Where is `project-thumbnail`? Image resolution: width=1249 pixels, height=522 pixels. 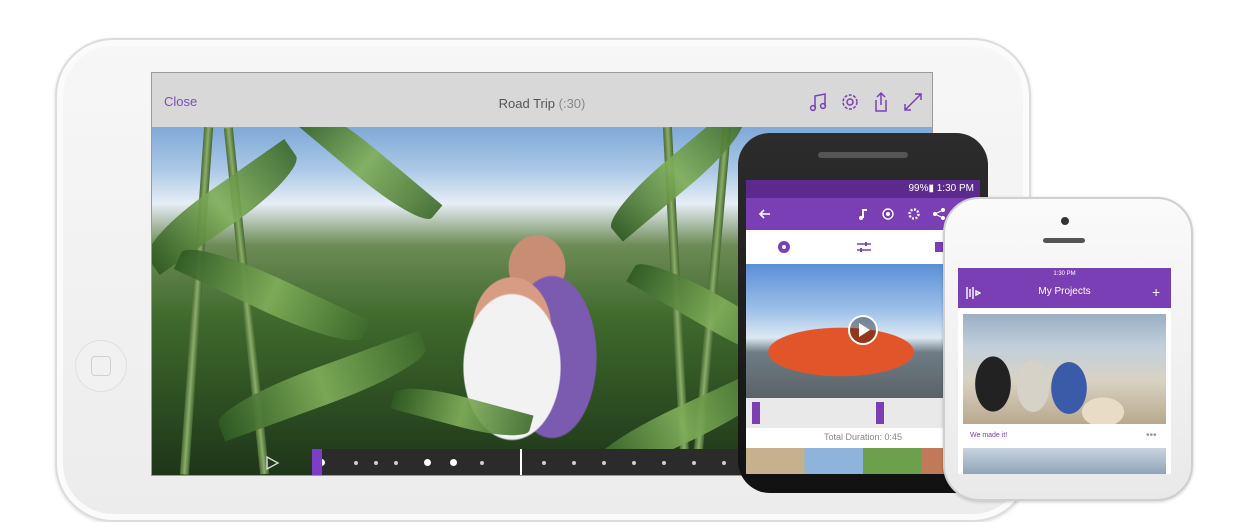
project-thumbnail is located at coordinates (1064, 369).